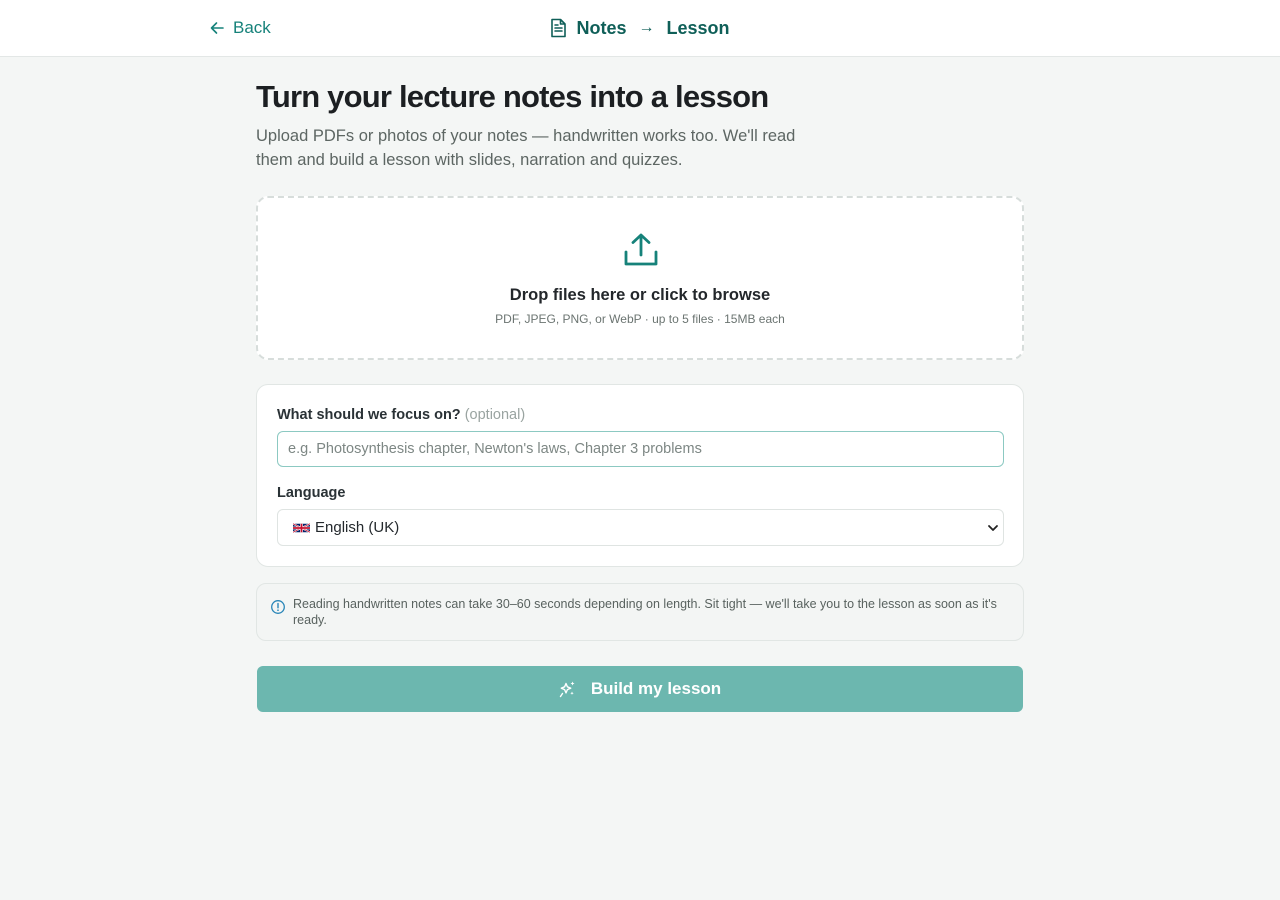  What do you see at coordinates (495, 415) in the screenshot?
I see `optional-tag: (optional)` at bounding box center [495, 415].